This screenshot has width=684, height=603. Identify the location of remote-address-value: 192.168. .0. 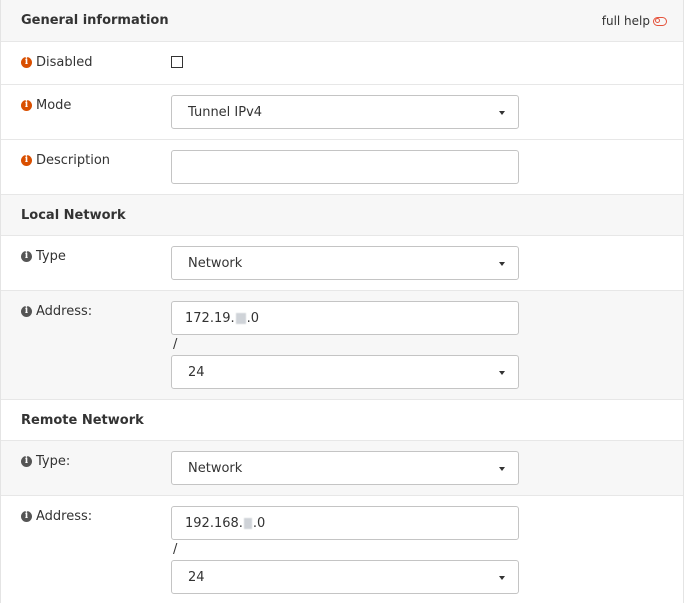
(225, 523).